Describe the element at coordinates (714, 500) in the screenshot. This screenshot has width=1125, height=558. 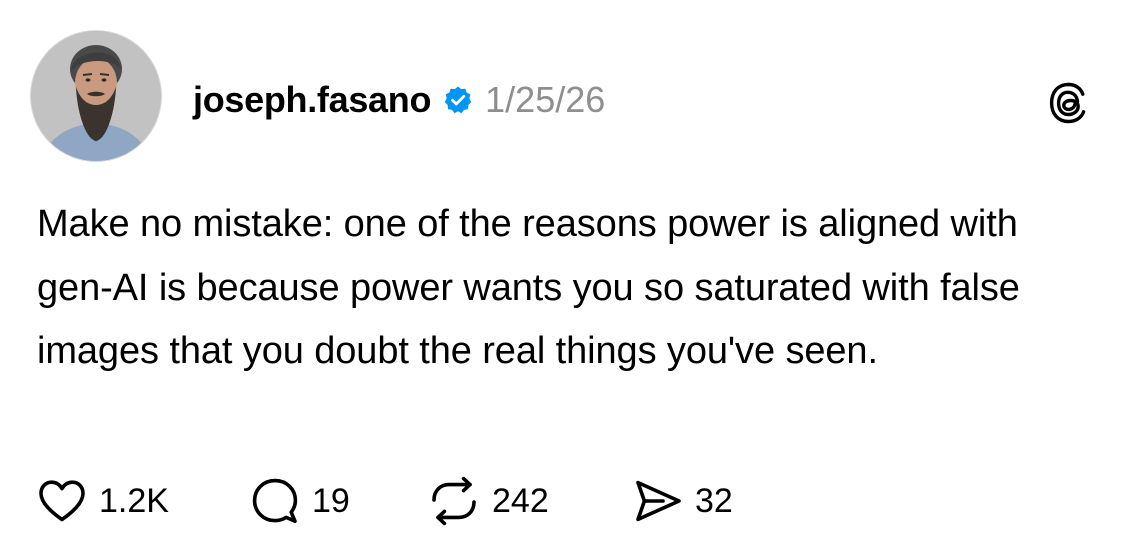
I see `share-count: 32` at that location.